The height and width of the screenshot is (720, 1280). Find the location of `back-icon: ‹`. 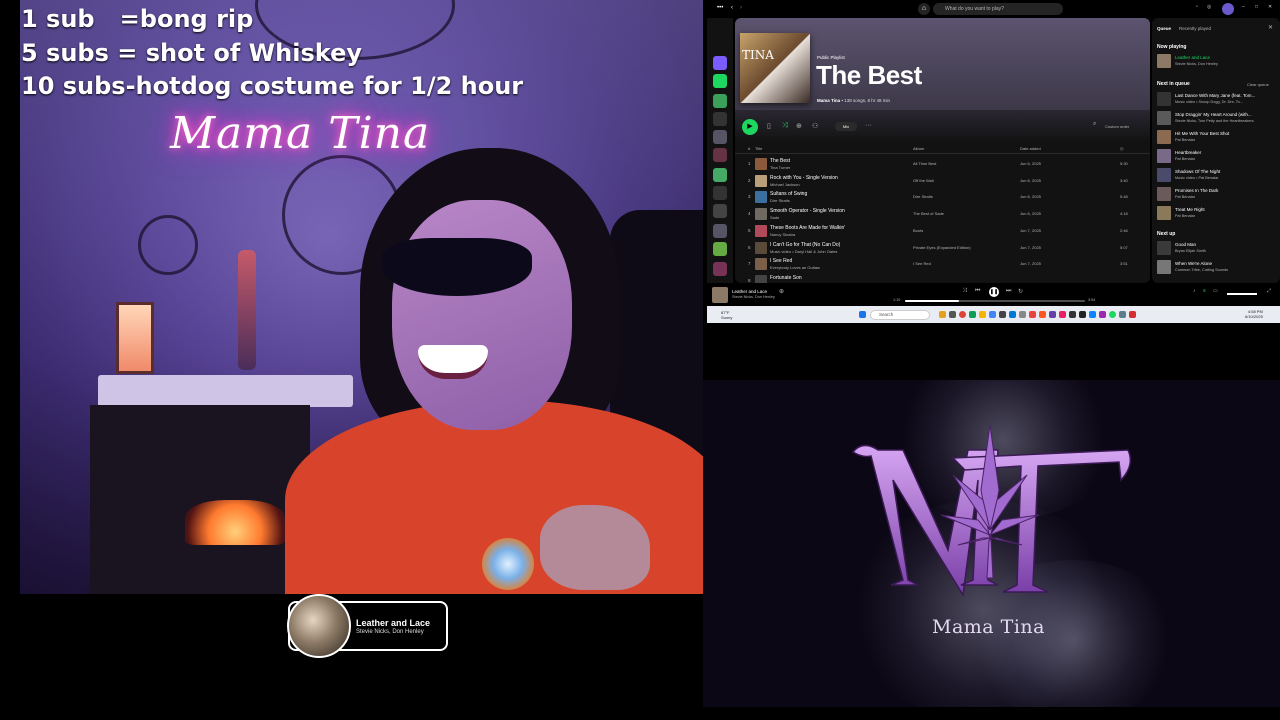

back-icon: ‹ is located at coordinates (732, 8).